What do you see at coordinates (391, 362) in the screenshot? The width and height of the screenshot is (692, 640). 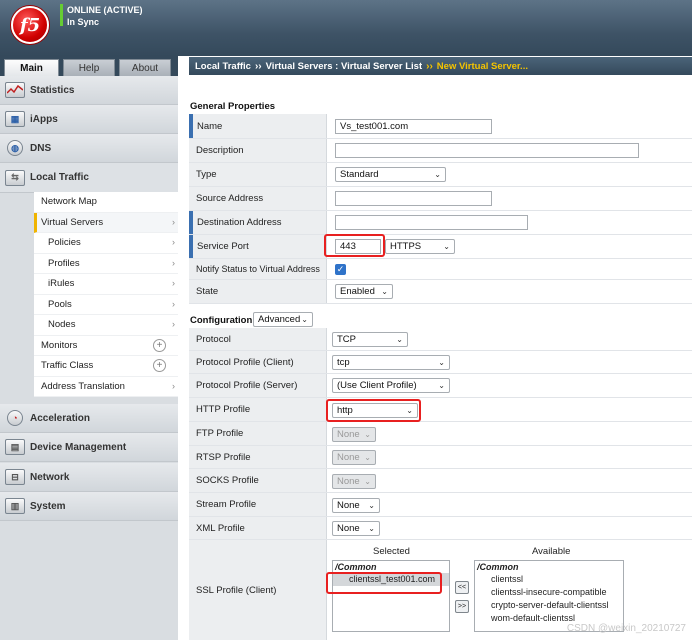 I see `protocol-profile-client-select: tcp ⌄` at bounding box center [391, 362].